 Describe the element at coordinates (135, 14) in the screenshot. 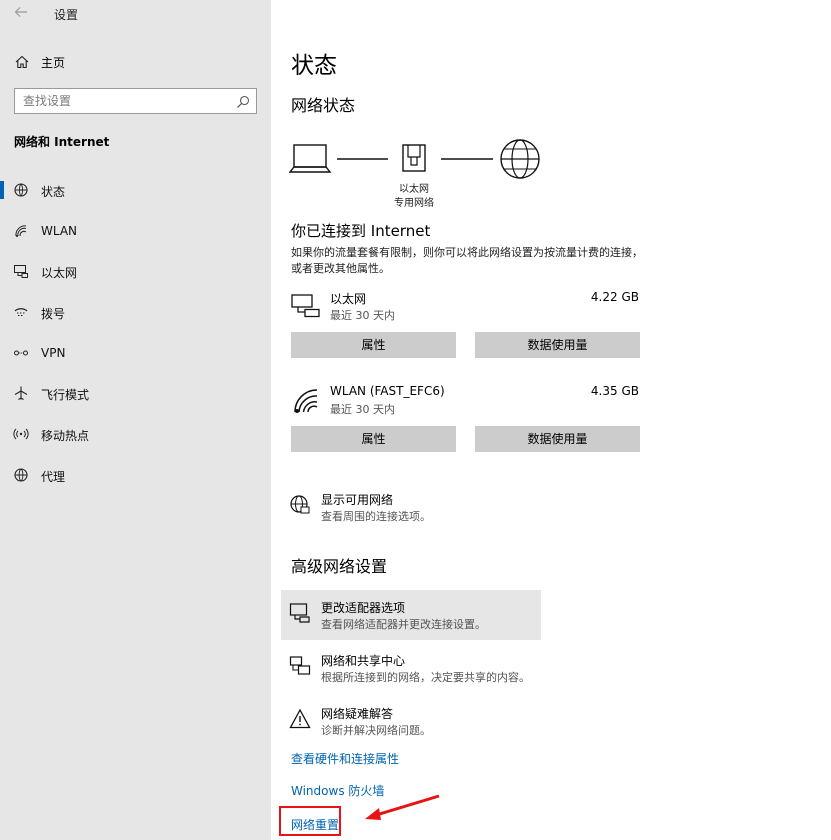

I see `title-bar: 设置` at that location.